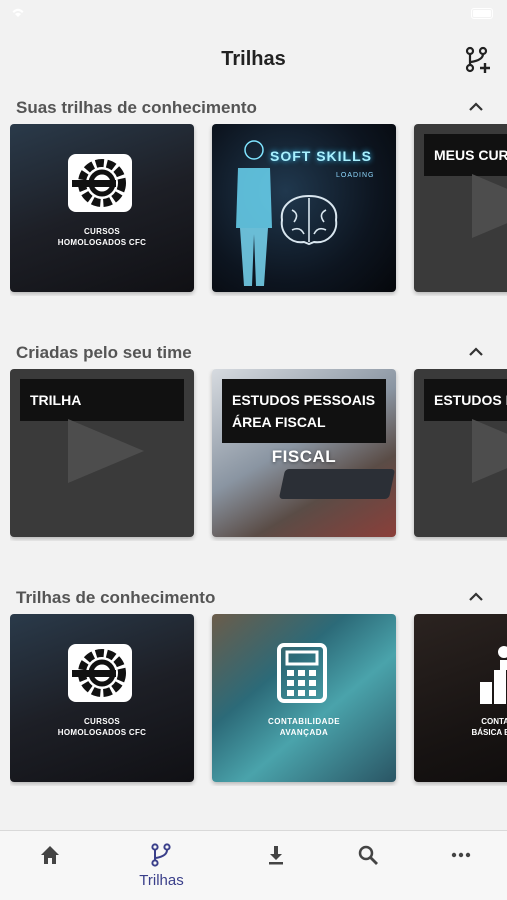  What do you see at coordinates (161, 855) in the screenshot?
I see `branch-icon` at bounding box center [161, 855].